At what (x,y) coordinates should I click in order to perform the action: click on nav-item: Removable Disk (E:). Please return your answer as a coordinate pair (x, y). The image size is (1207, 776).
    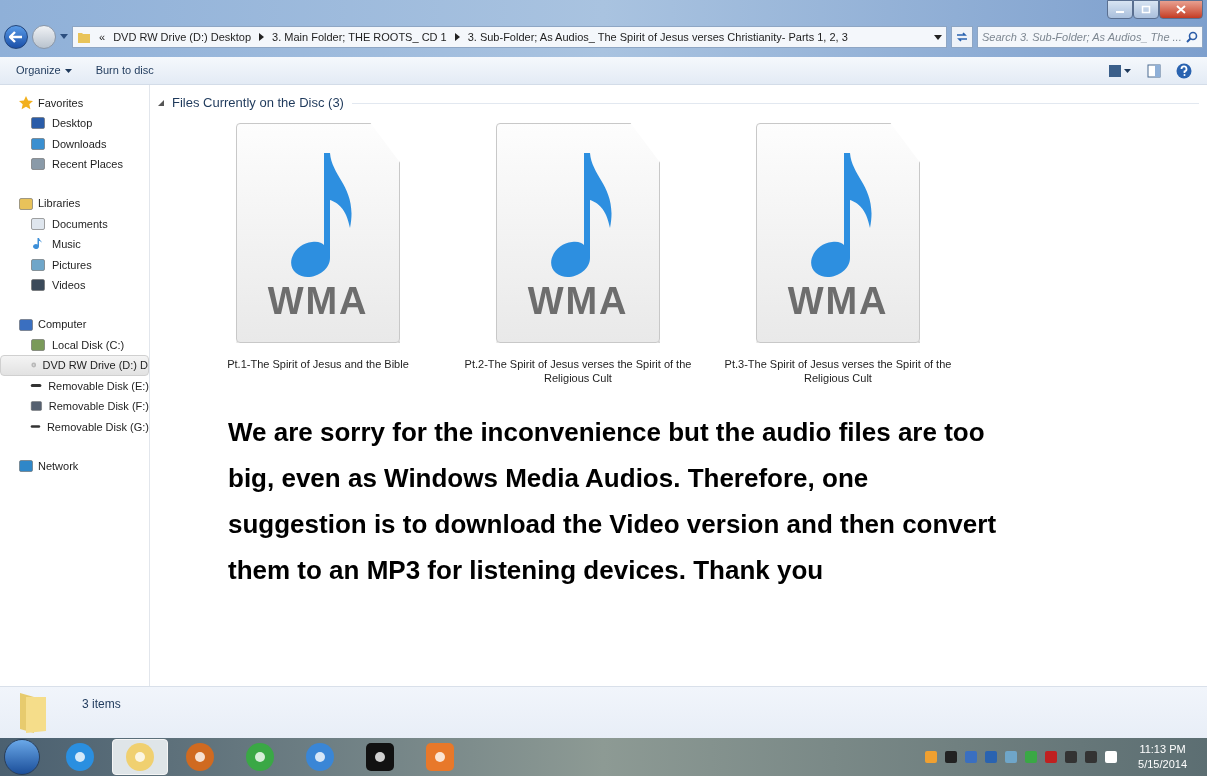
    Looking at the image, I should click on (74, 385).